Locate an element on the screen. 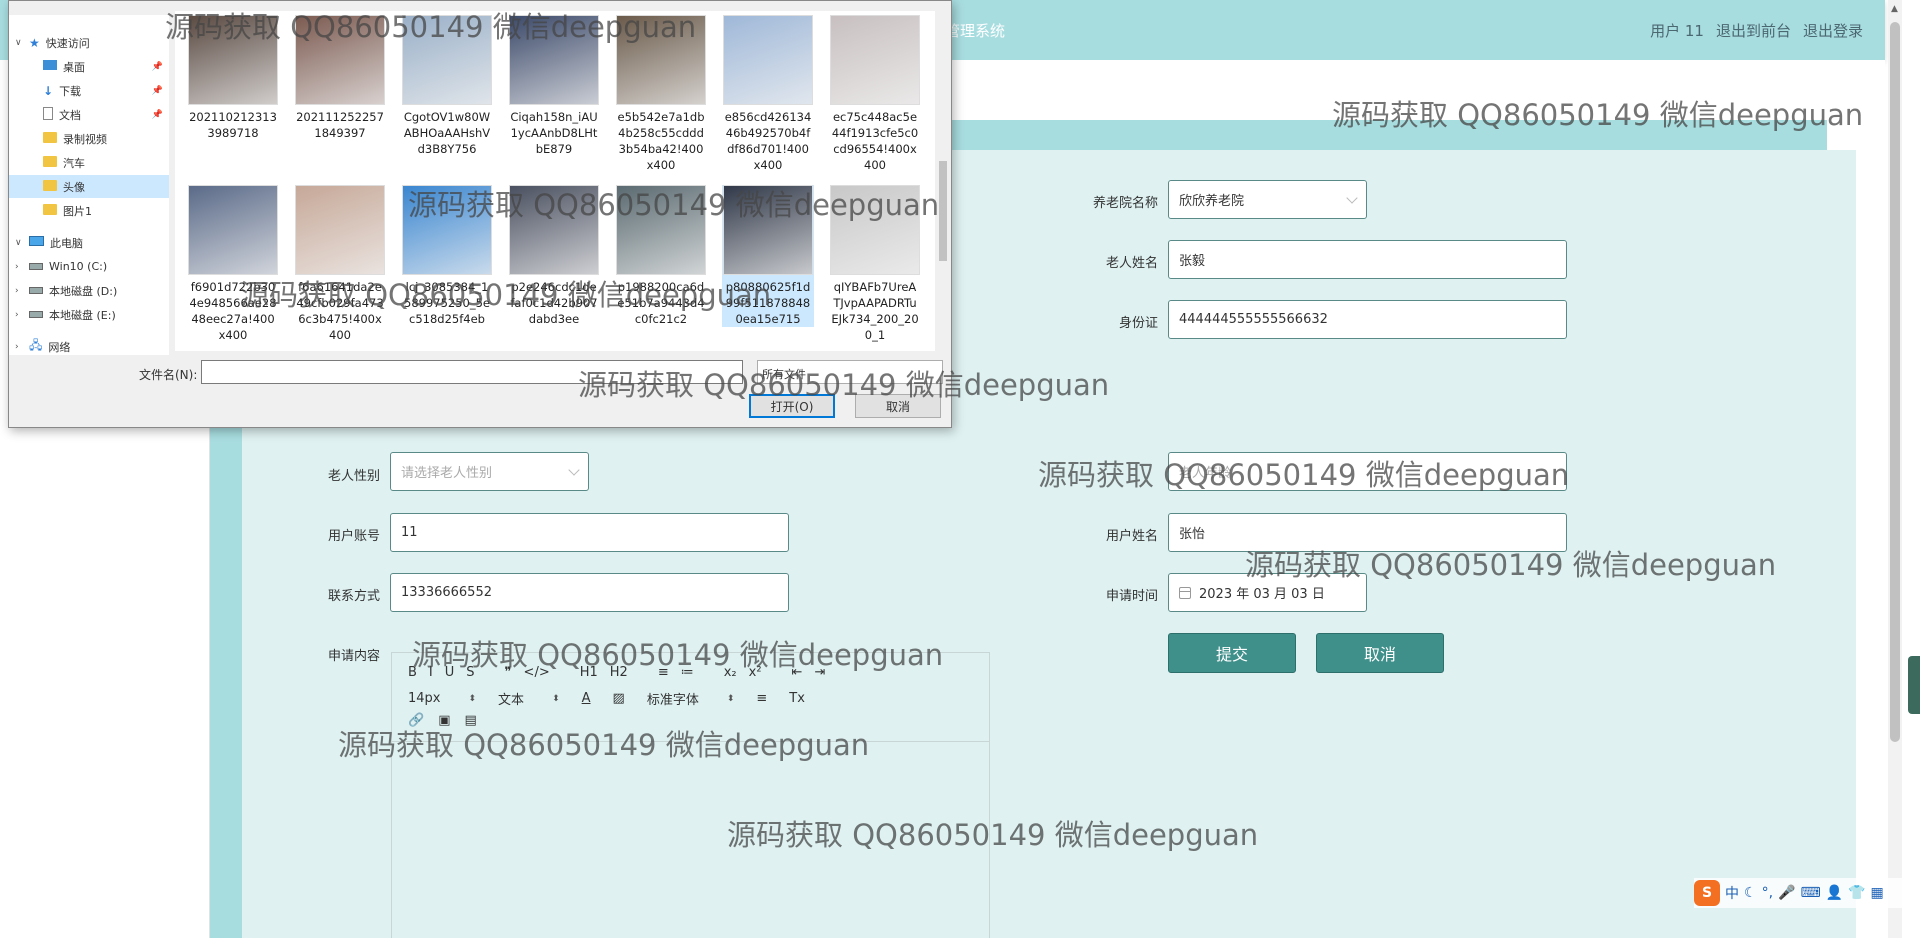 The image size is (1920, 938). star-icon: ★ is located at coordinates (34, 42).